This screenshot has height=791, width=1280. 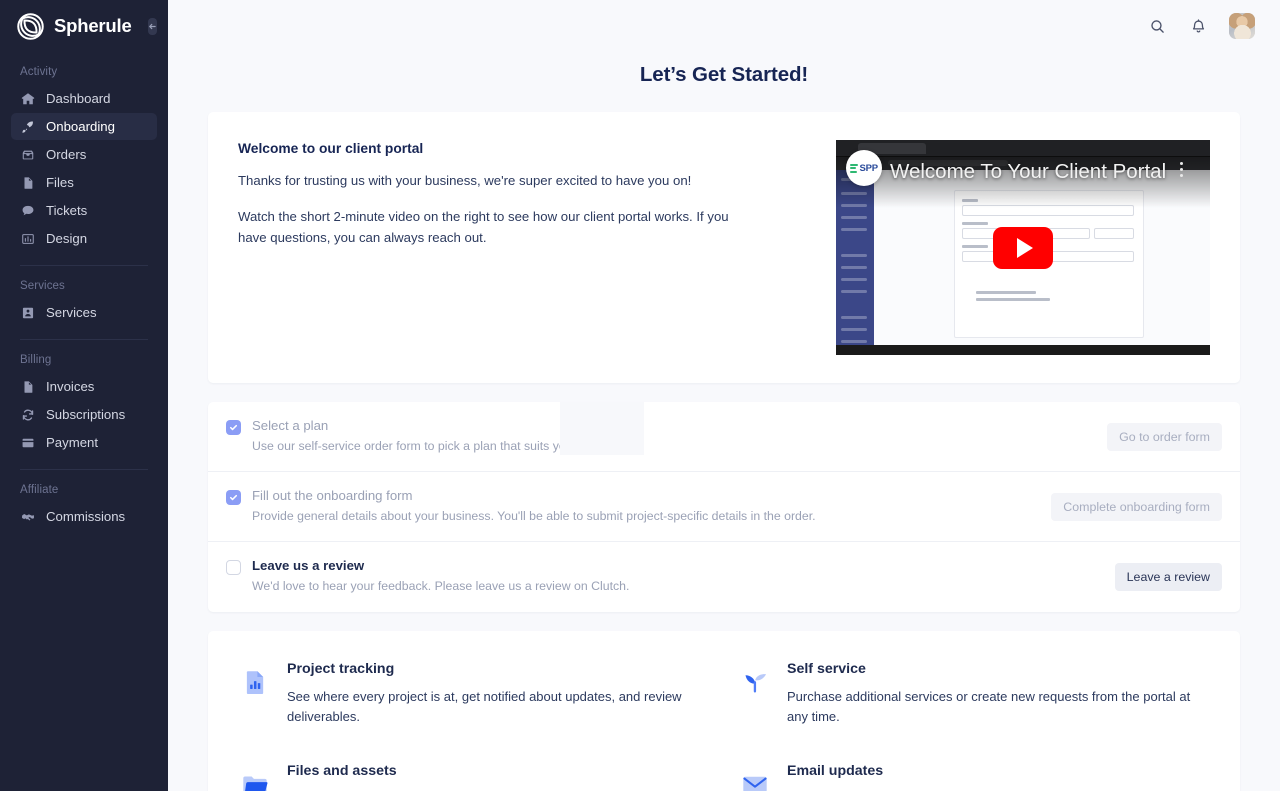 What do you see at coordinates (27, 126) in the screenshot?
I see `rocket-icon` at bounding box center [27, 126].